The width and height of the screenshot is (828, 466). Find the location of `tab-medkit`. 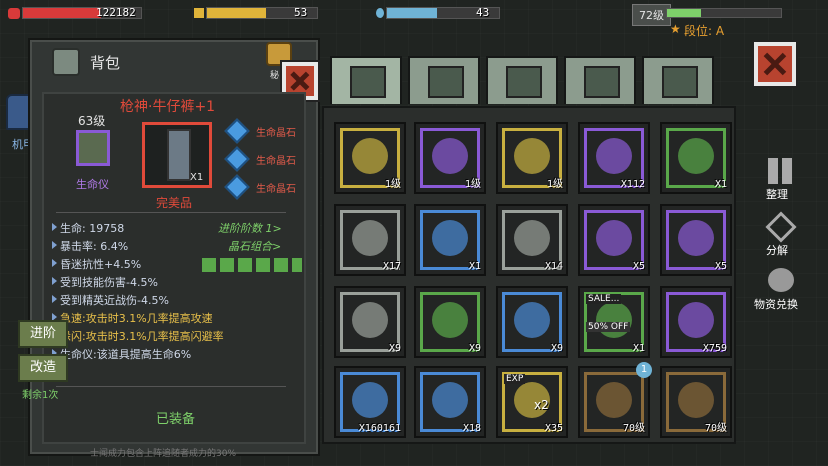

tab-medkit is located at coordinates (444, 80).